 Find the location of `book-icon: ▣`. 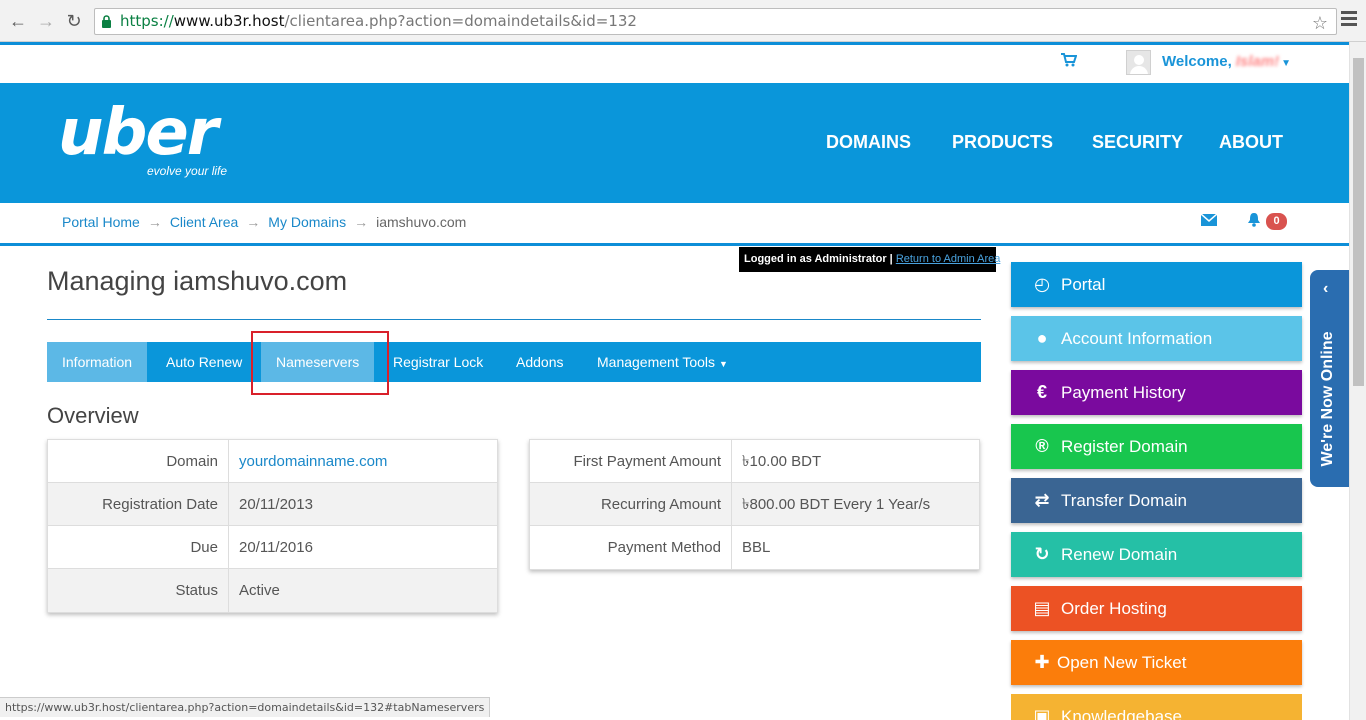

book-icon: ▣ is located at coordinates (1042, 713).